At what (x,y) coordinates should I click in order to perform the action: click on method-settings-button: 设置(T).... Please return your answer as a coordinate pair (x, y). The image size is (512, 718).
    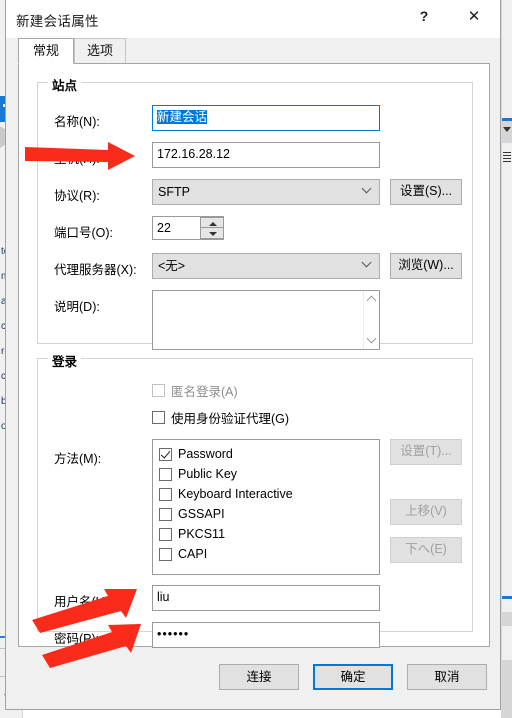
    Looking at the image, I should click on (426, 452).